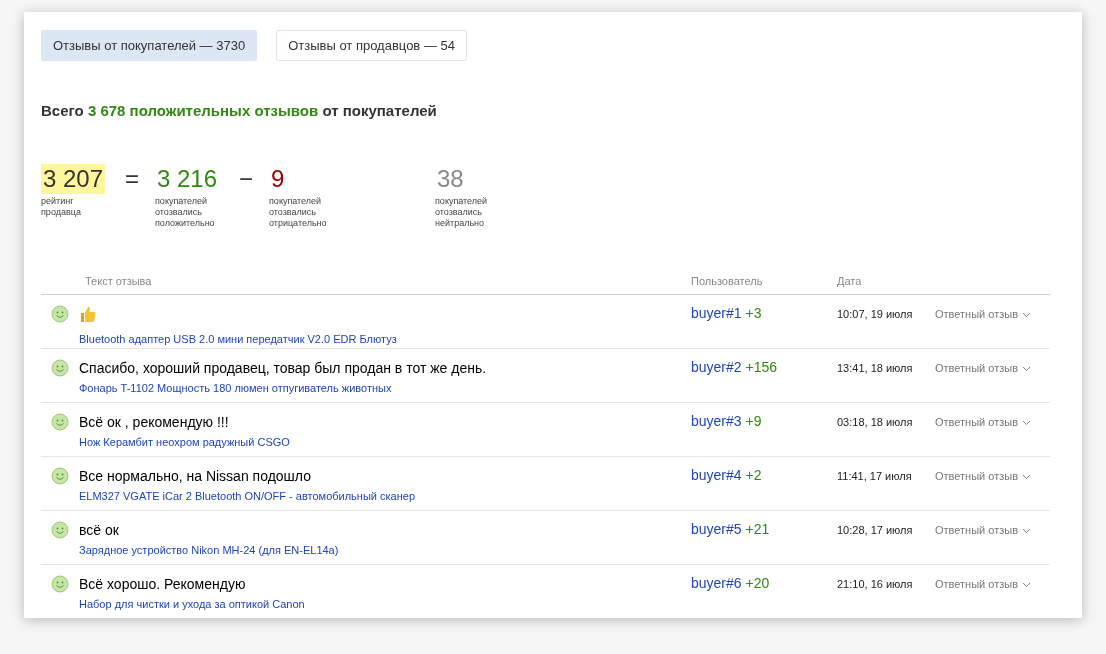 Image resolution: width=1106 pixels, height=654 pixels. I want to click on user-link: buyer#4, so click(716, 474).